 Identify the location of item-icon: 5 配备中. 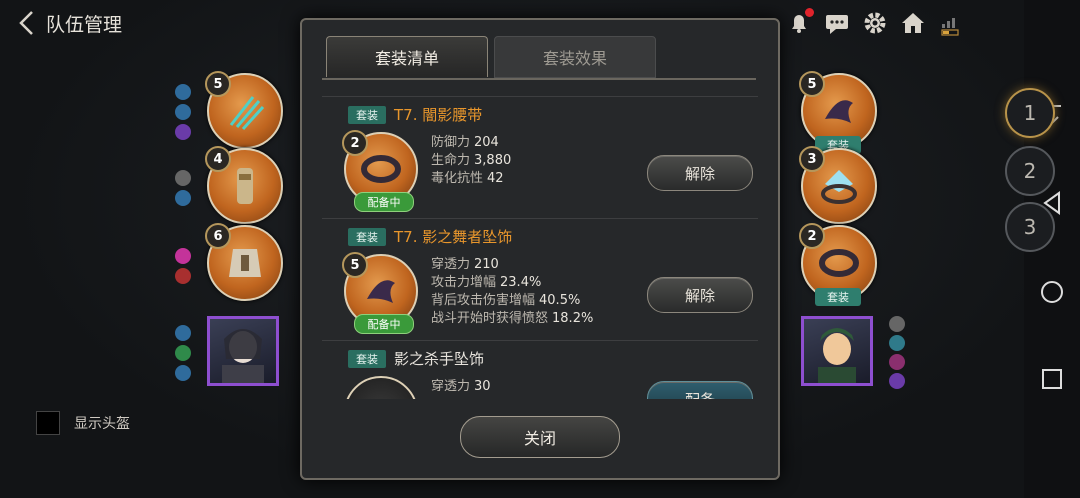
(380, 293).